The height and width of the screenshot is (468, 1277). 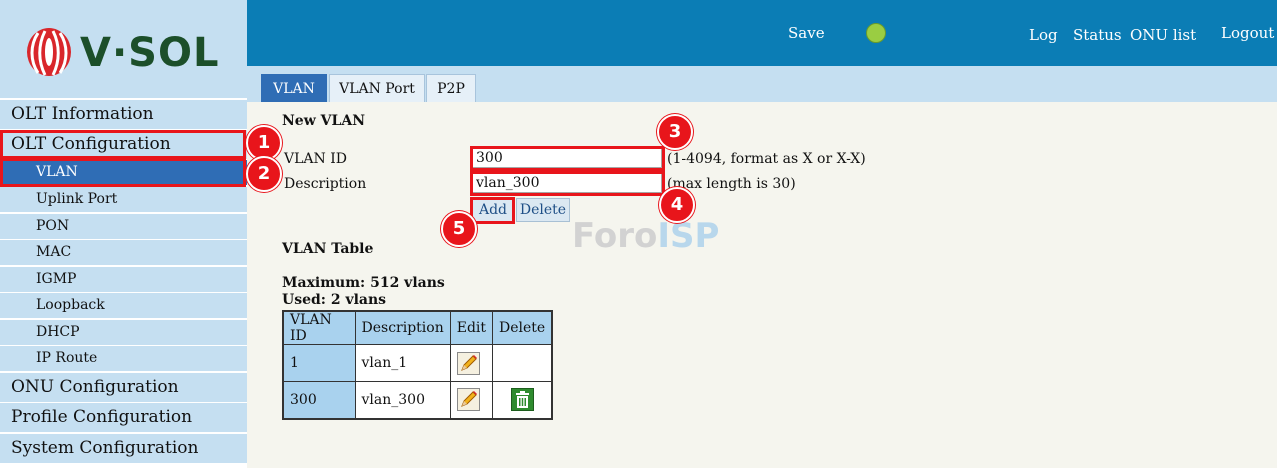 What do you see at coordinates (1097, 35) in the screenshot?
I see `status-link: Status` at bounding box center [1097, 35].